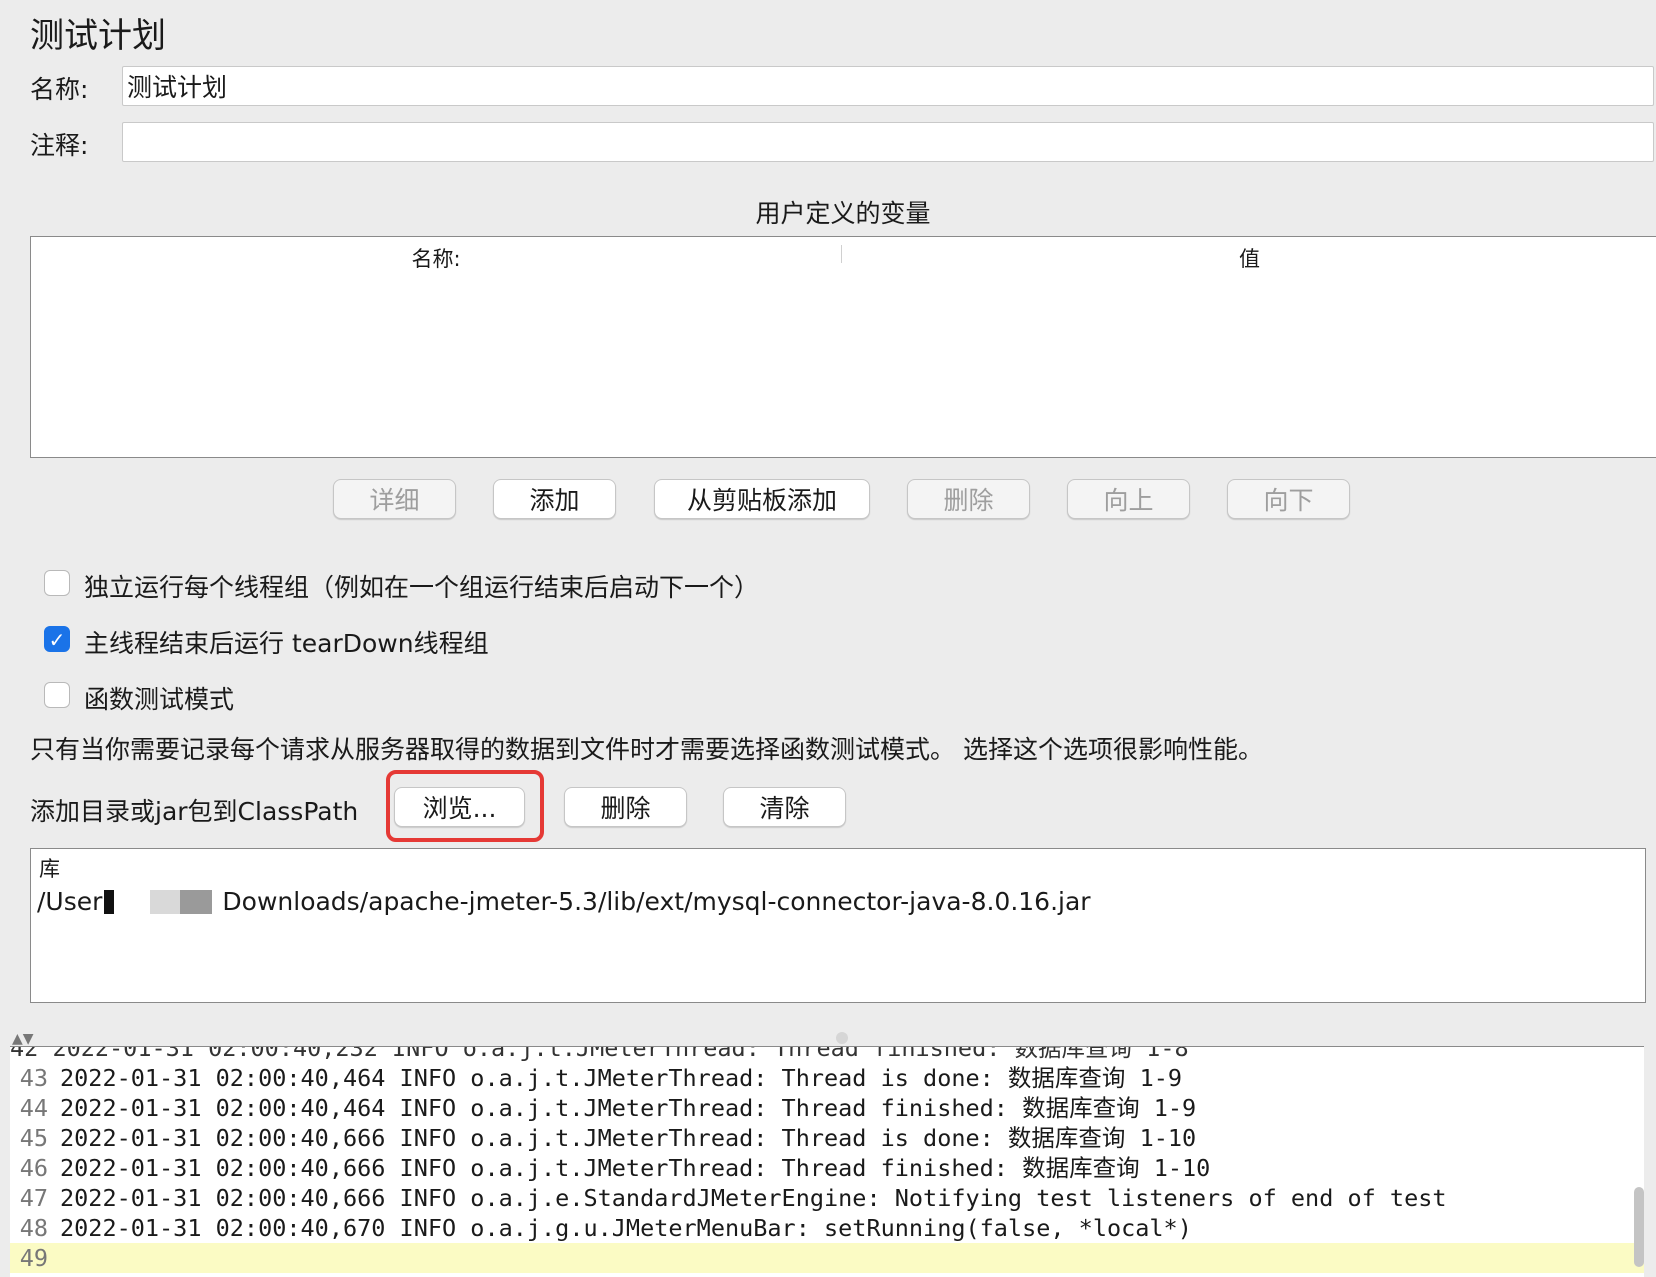  I want to click on line-number: 49, so click(33, 1258).